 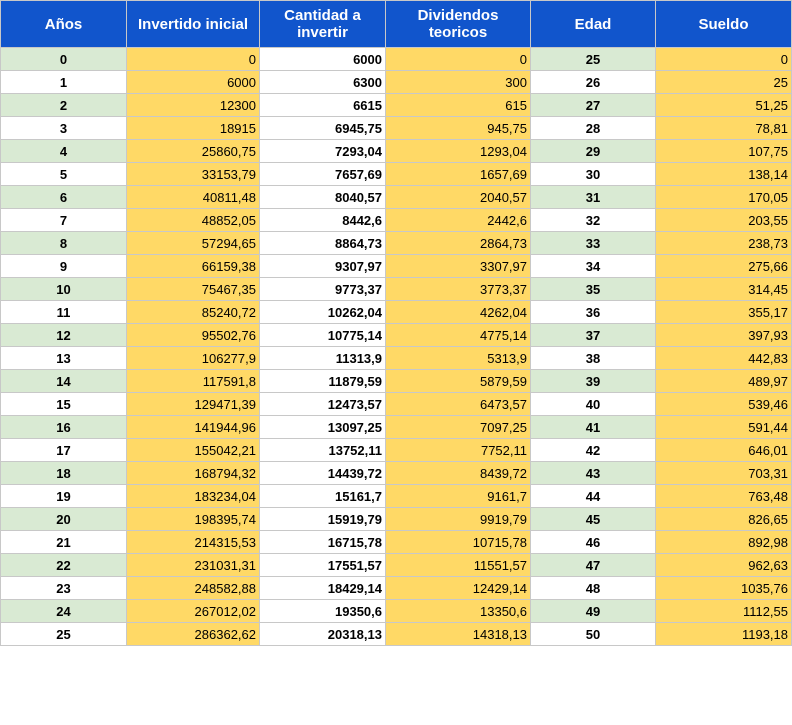 What do you see at coordinates (322, 151) in the screenshot?
I see `cell-cantidad-a-invertir: 7293,04` at bounding box center [322, 151].